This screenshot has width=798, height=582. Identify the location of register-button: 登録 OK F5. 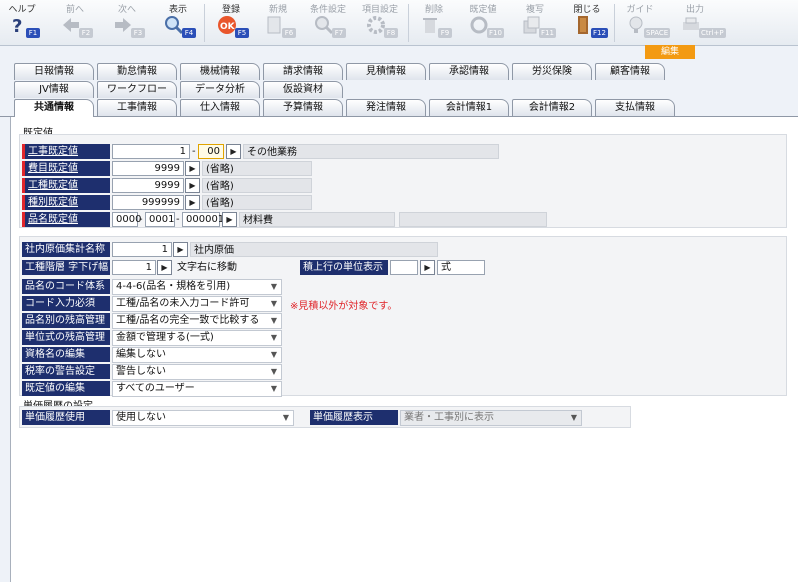
(231, 23).